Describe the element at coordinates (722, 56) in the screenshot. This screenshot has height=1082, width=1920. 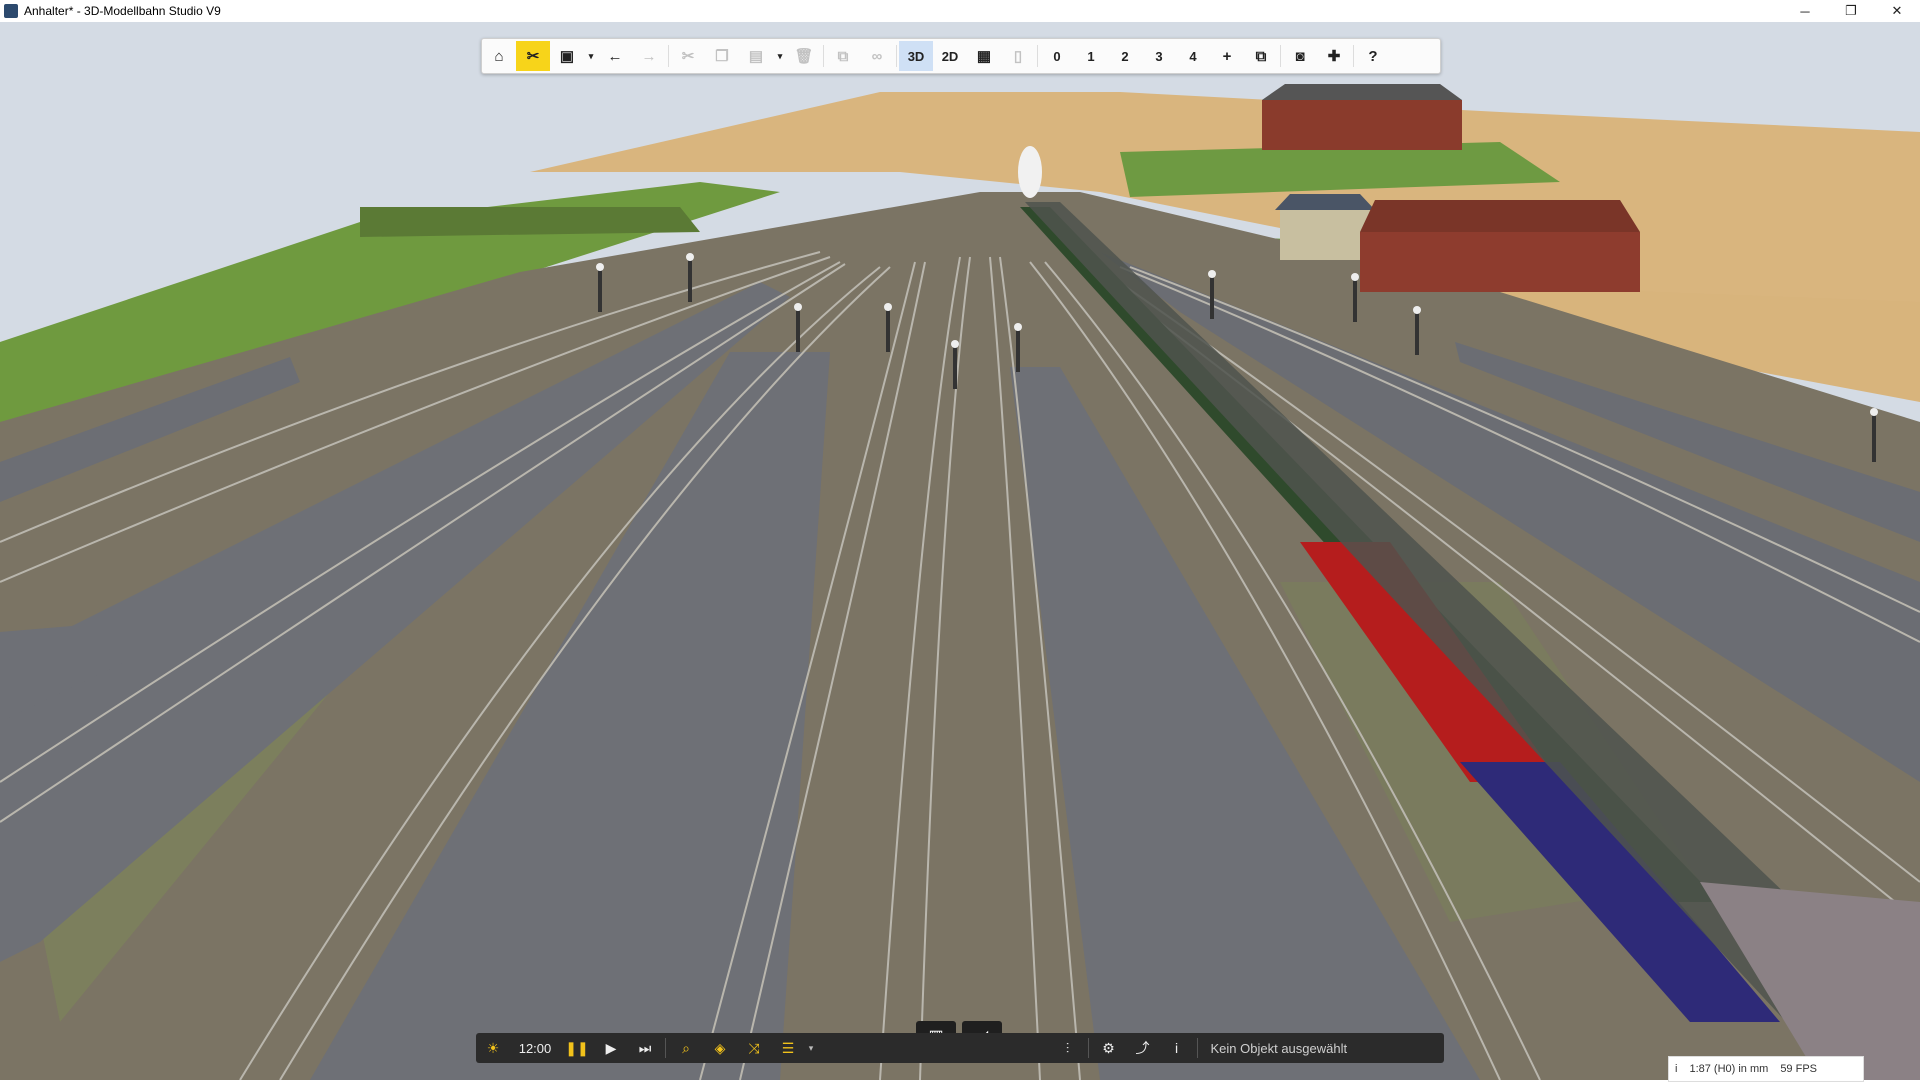
I see `copy-icon: ❐` at that location.